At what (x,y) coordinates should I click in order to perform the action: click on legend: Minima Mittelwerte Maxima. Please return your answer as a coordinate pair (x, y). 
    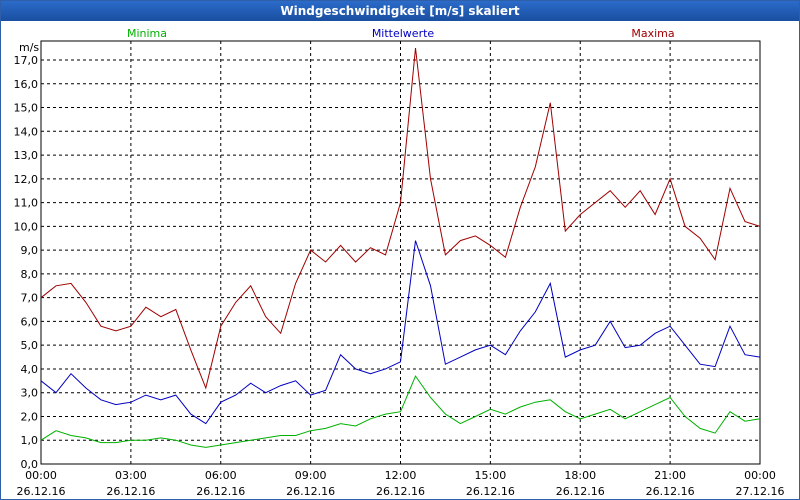
    Looking at the image, I should click on (401, 33).